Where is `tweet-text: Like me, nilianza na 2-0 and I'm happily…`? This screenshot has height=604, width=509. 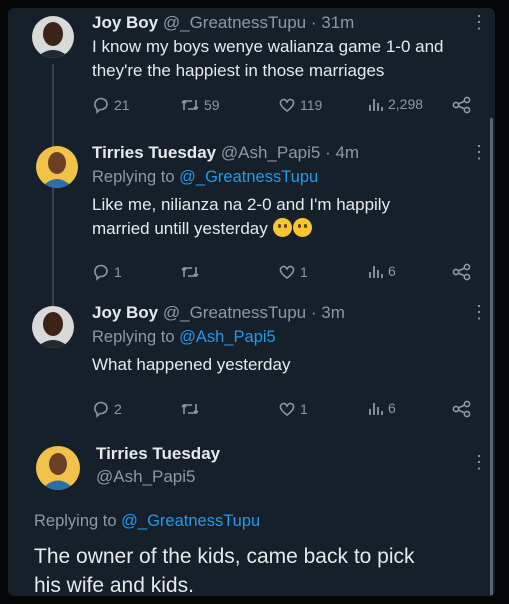
tweet-text: Like me, nilianza na 2-0 and I'm happily… is located at coordinates (241, 216).